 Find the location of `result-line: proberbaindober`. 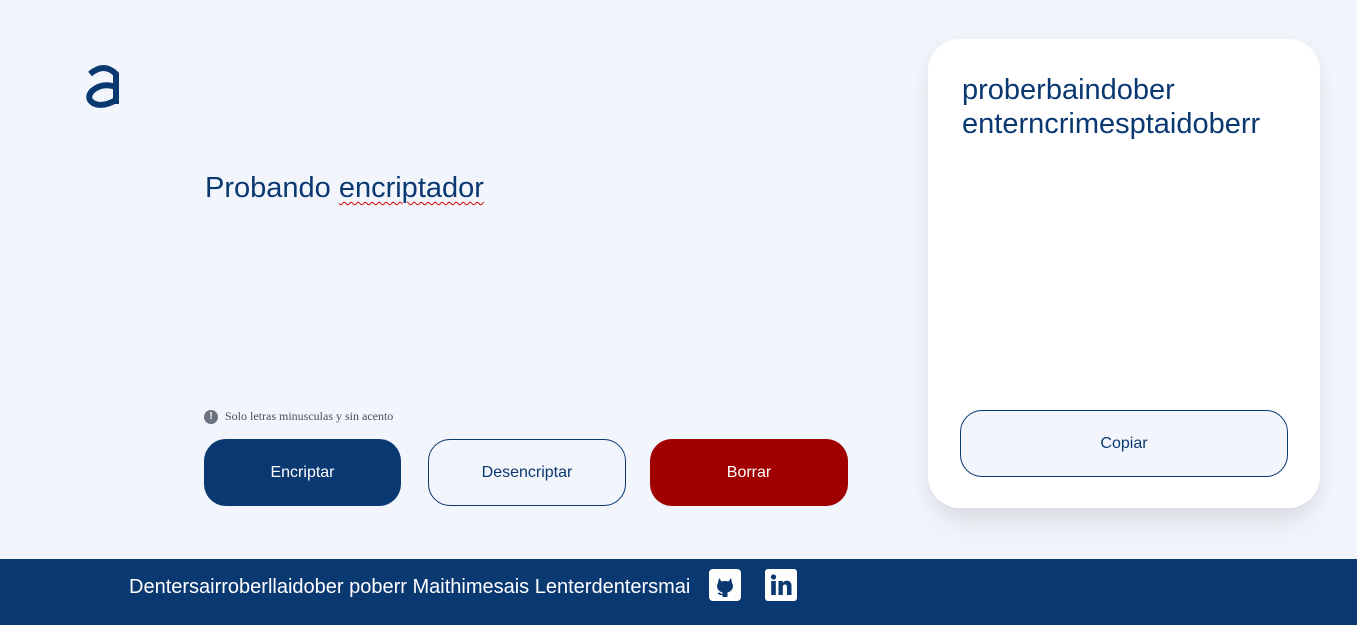

result-line: proberbaindober is located at coordinates (1068, 90).